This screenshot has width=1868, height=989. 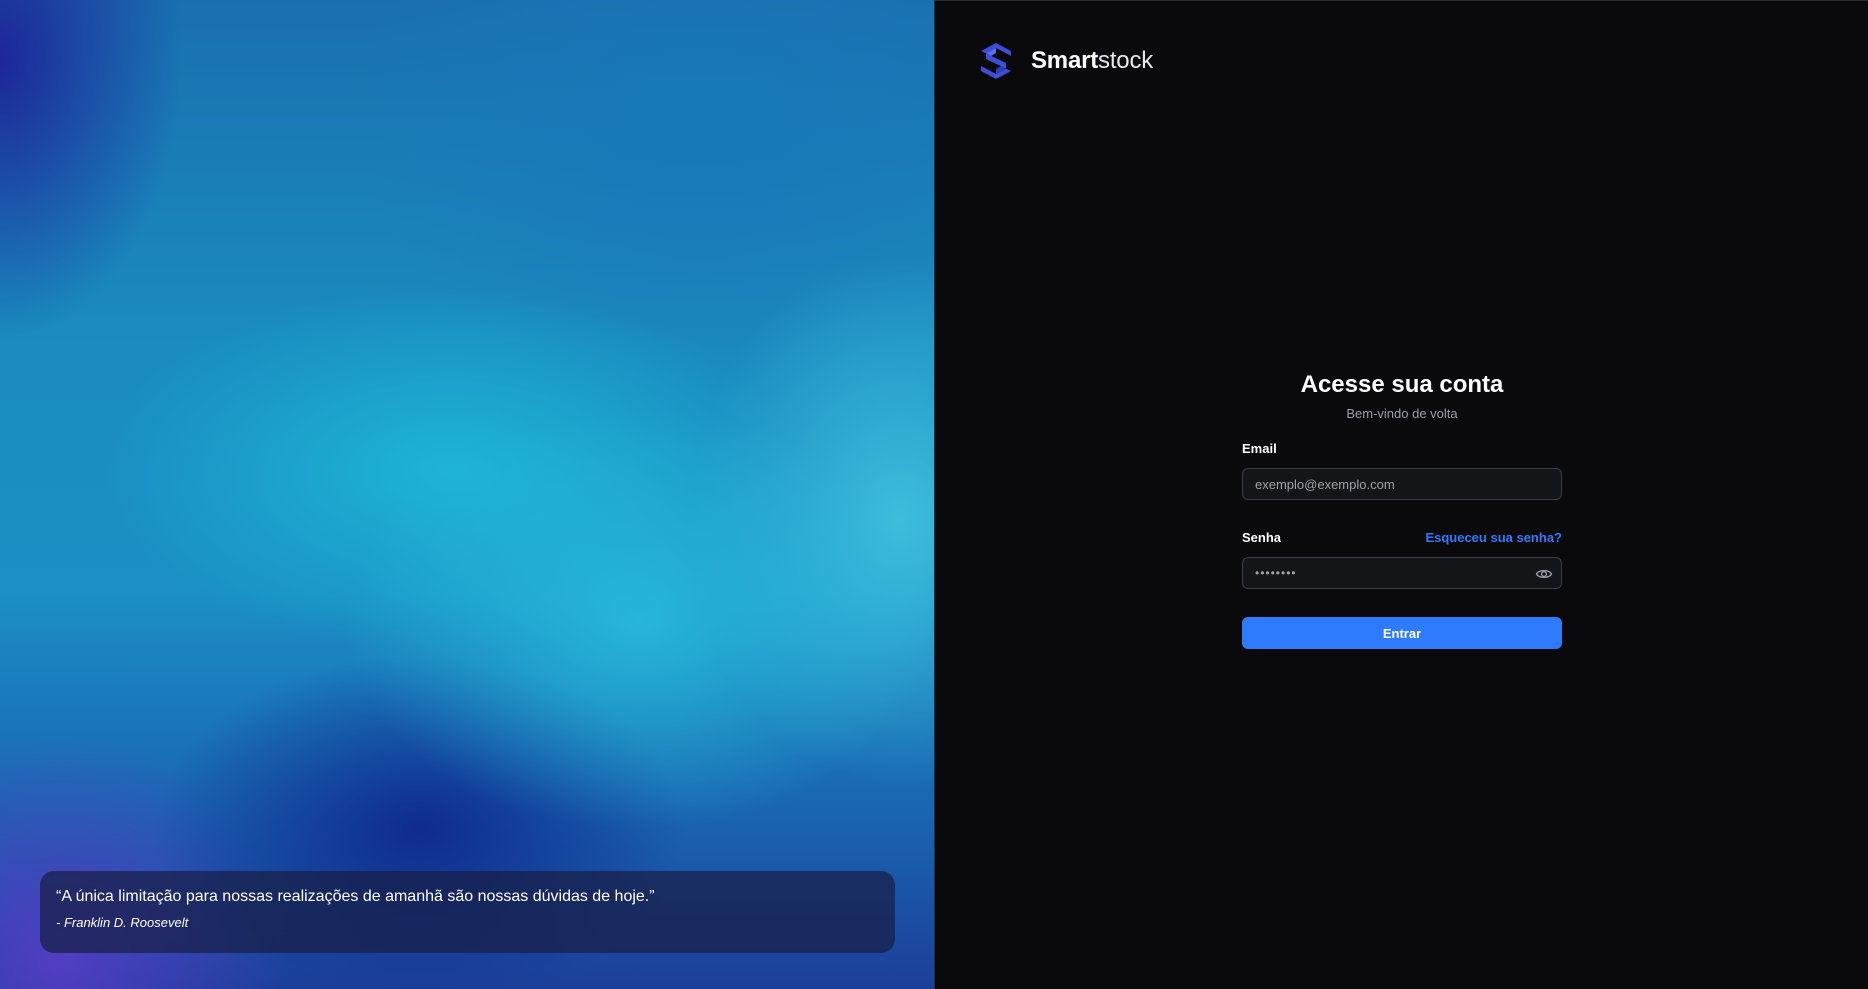 I want to click on email-label: Email, so click(x=1259, y=448).